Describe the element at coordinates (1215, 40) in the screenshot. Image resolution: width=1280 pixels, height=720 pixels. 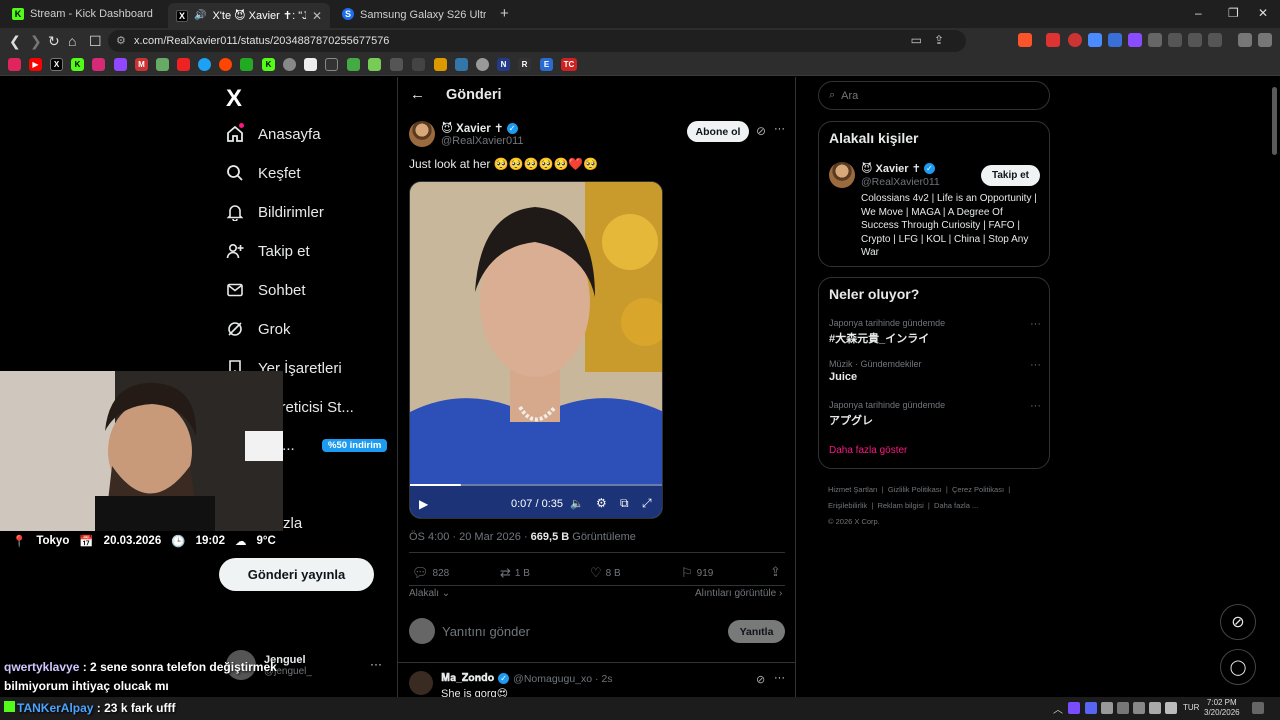
I see `download-icon` at that location.